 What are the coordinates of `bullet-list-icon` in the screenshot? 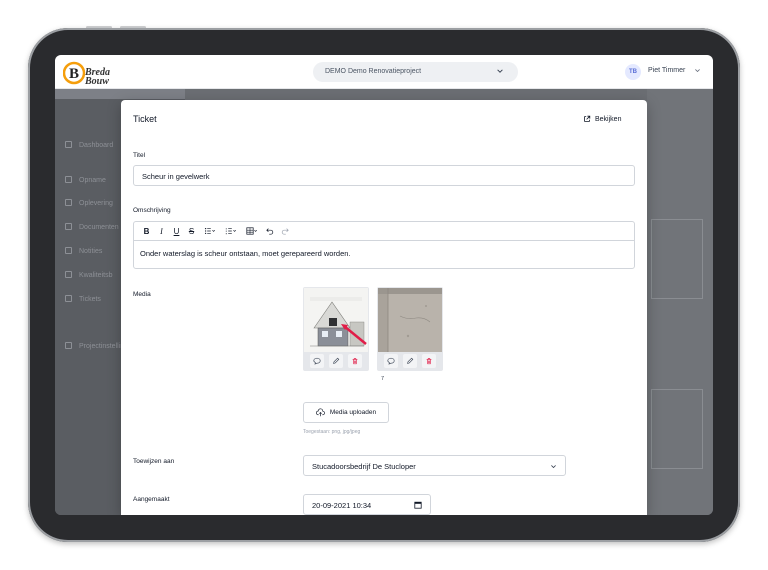 It's located at (209, 231).